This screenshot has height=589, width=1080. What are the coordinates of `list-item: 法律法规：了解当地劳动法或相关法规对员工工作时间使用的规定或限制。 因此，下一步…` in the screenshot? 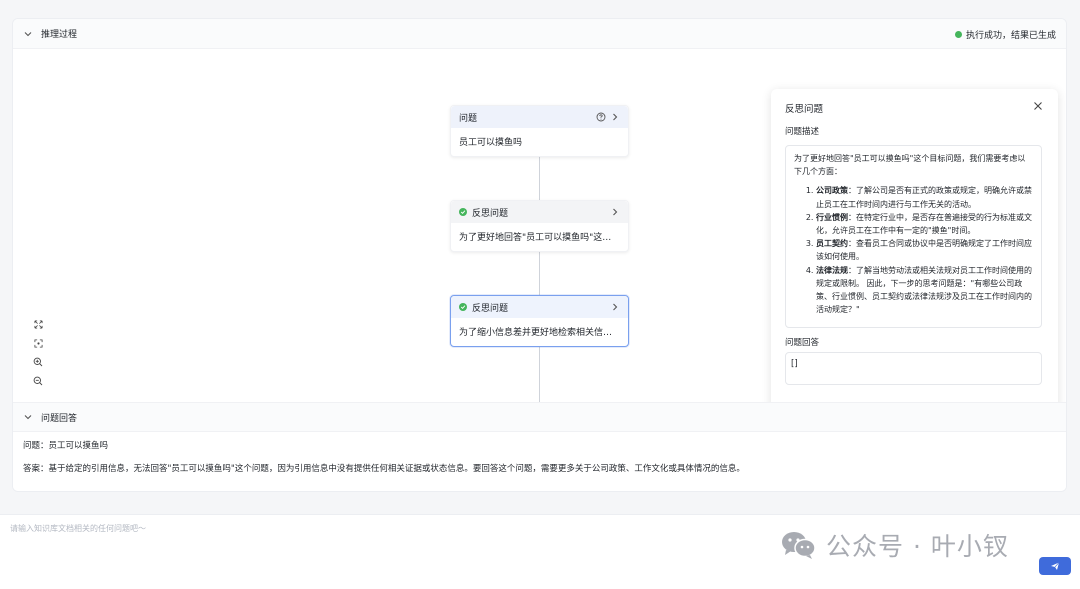 It's located at (924, 290).